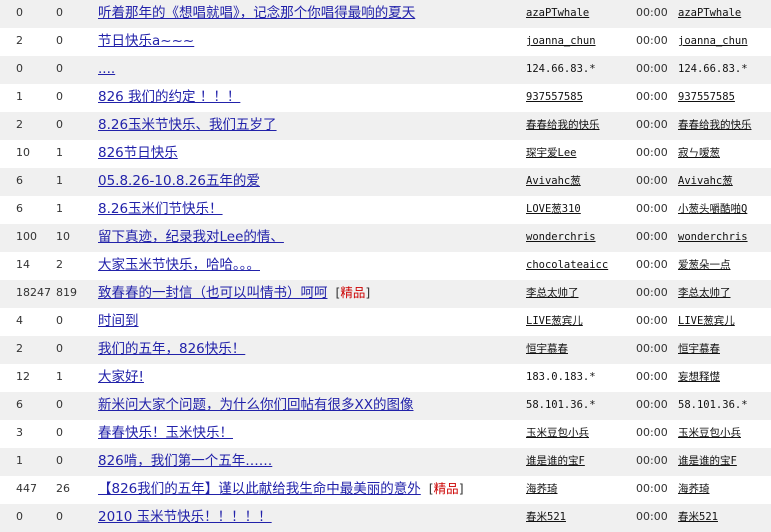  What do you see at coordinates (578, 70) in the screenshot?
I see `author-cell: 124.66.83.*` at bounding box center [578, 70].